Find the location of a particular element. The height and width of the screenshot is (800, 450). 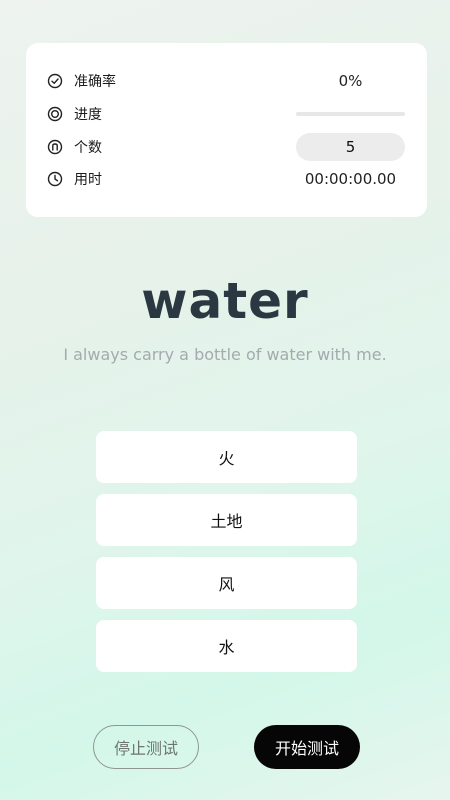

count-stepper: 5 is located at coordinates (350, 147).